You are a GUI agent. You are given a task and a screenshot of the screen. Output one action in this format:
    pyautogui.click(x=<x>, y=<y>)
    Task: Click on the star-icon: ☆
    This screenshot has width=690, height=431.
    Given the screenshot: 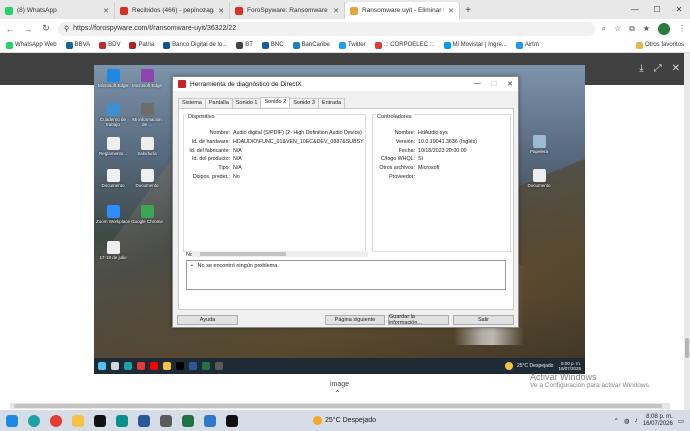 What is the action you would take?
    pyautogui.click(x=617, y=28)
    